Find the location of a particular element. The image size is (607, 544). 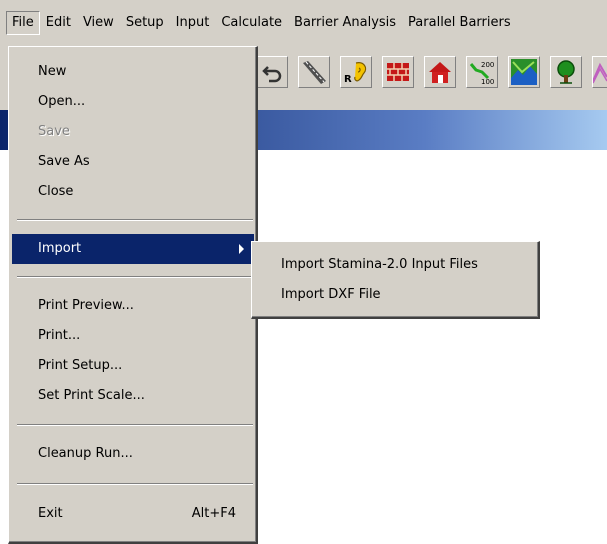

building-button is located at coordinates (440, 72).